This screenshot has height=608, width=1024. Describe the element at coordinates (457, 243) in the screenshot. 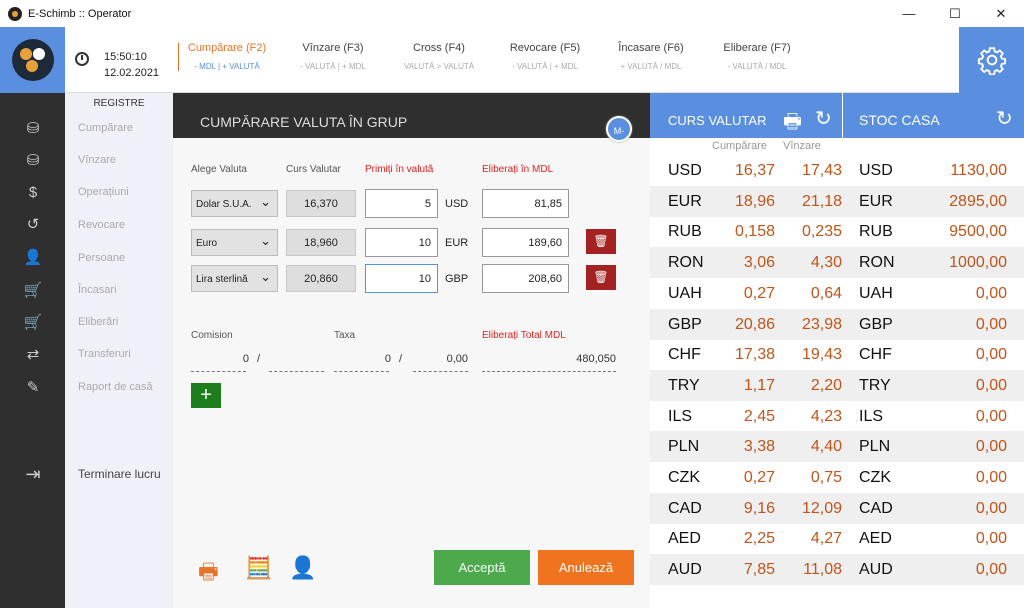

I see `currency-code: EUR` at that location.